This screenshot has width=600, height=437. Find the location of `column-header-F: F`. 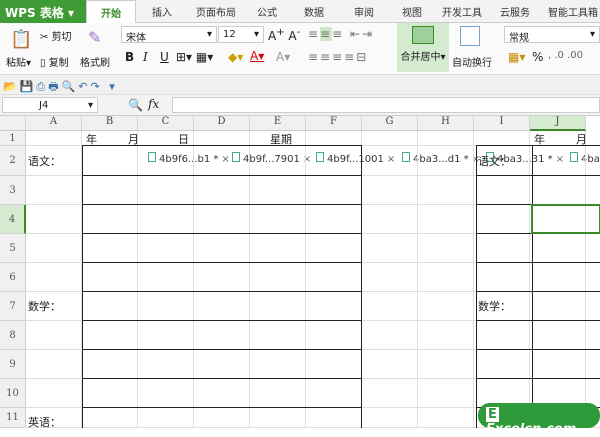

column-header-F: F is located at coordinates (334, 123).